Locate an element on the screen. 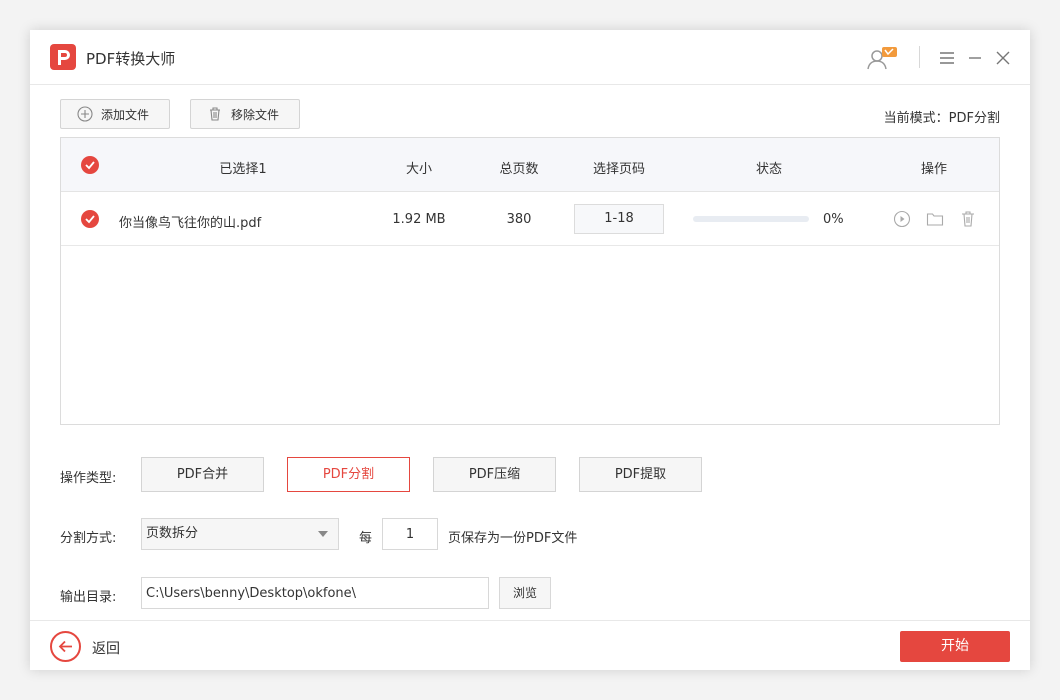 The image size is (1060, 700). operation-type-label: 操作类型: is located at coordinates (88, 478).